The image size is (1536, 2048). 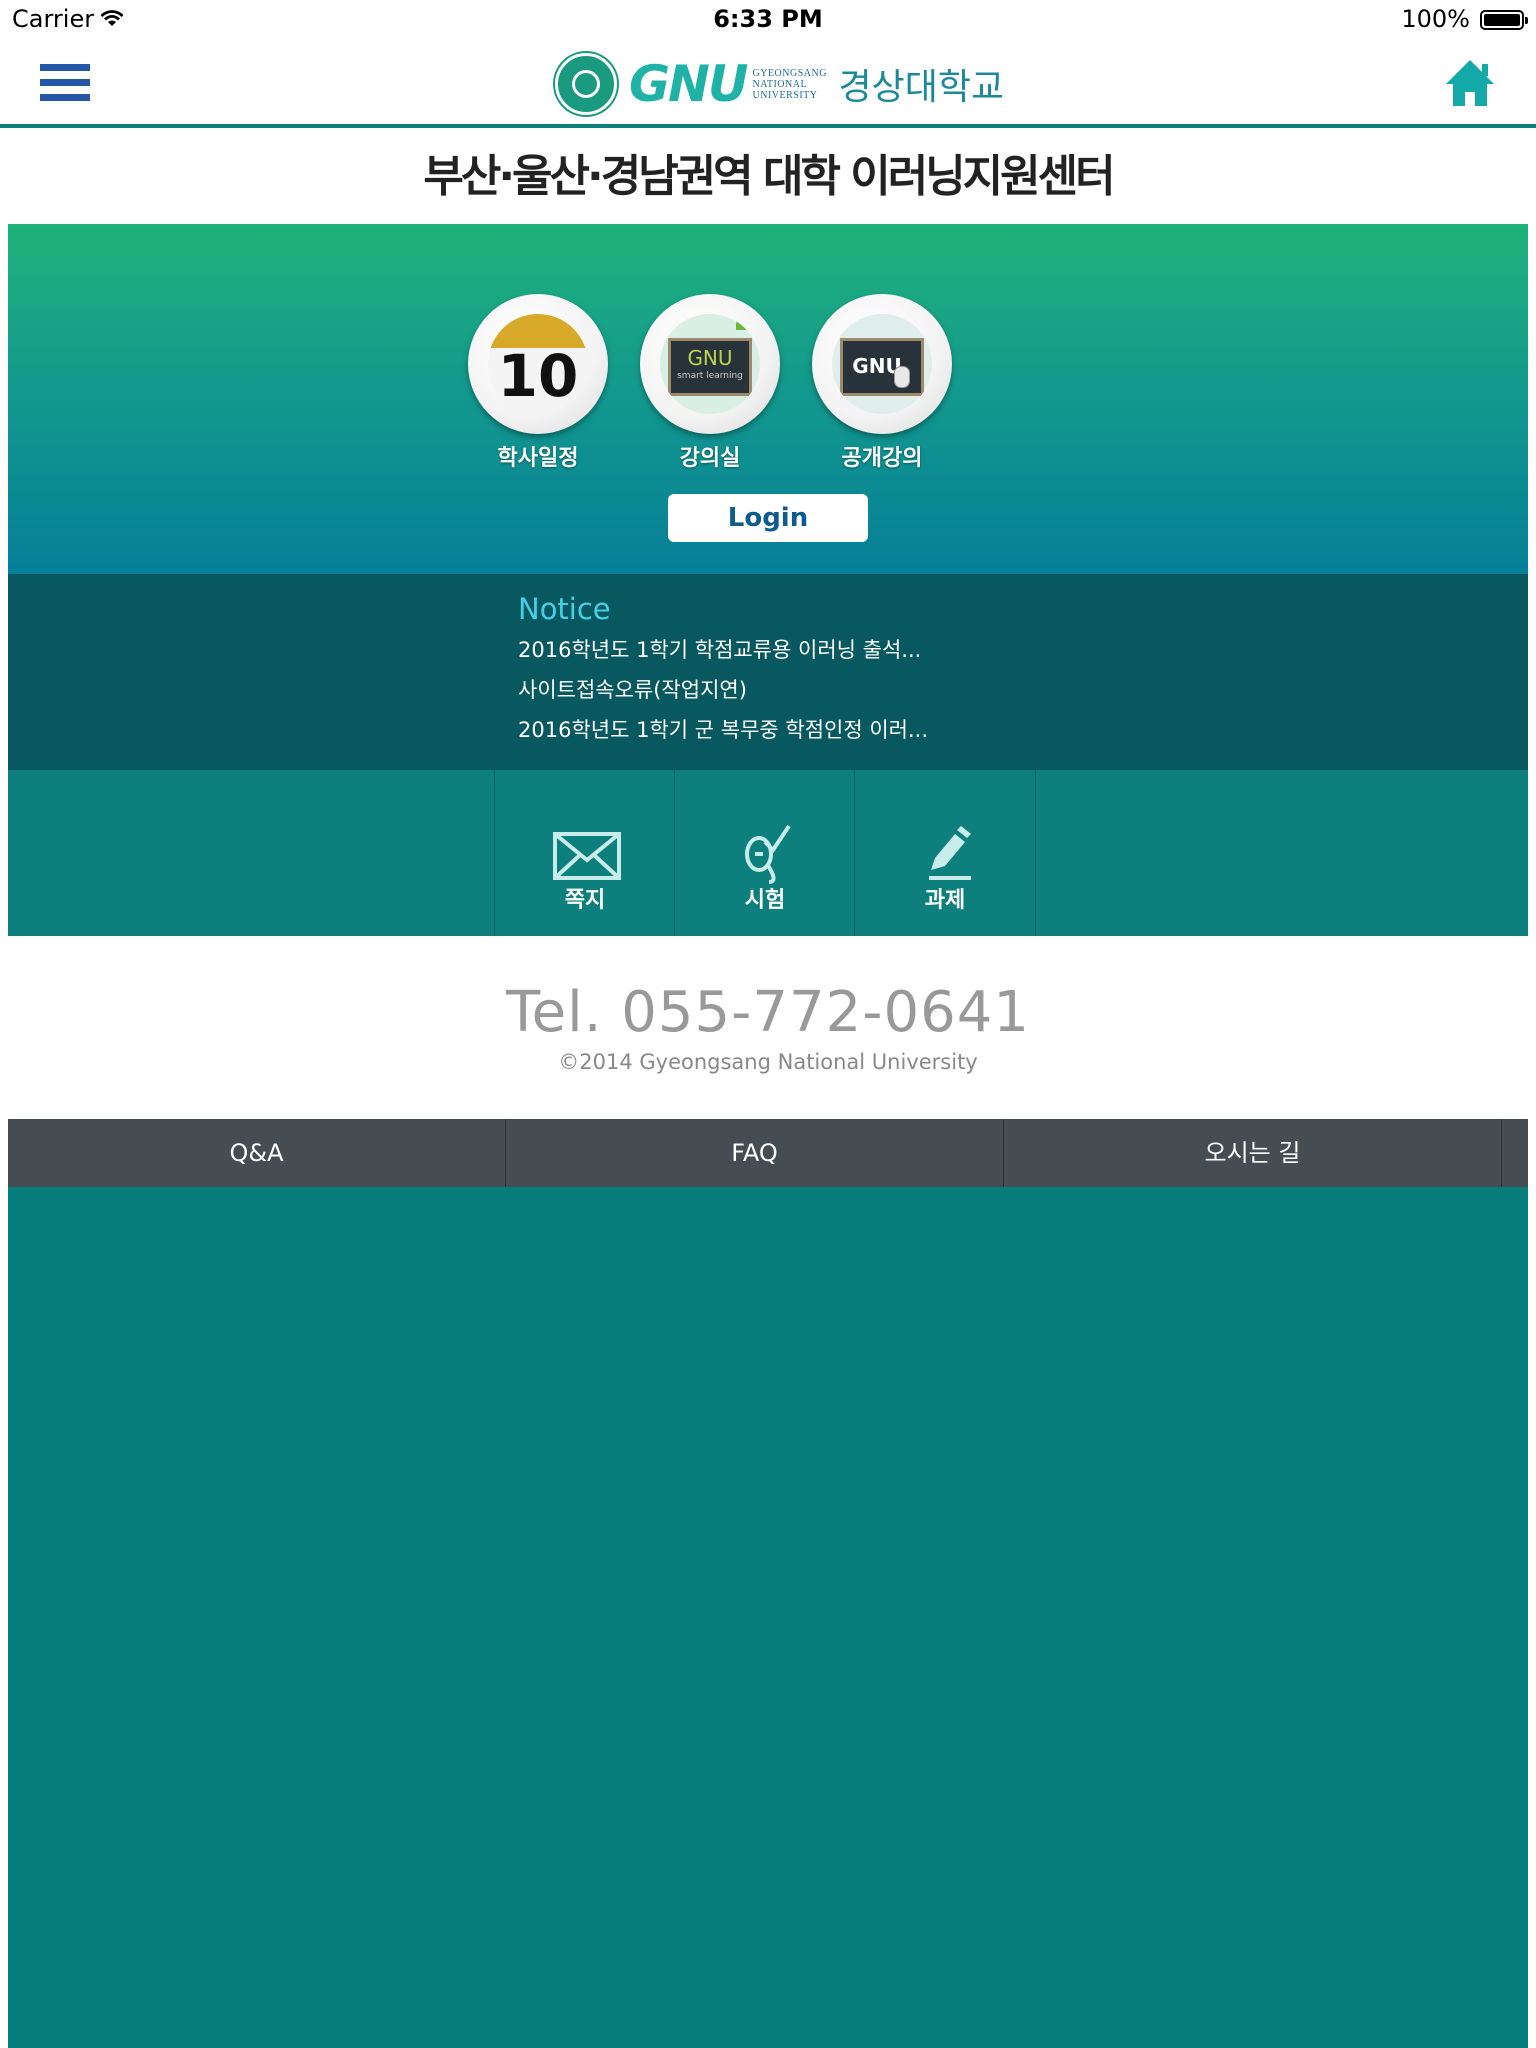 What do you see at coordinates (586, 84) in the screenshot?
I see `university-seal-icon` at bounding box center [586, 84].